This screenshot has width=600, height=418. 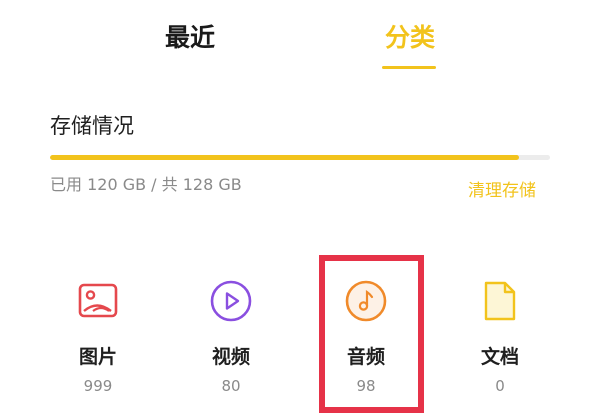 What do you see at coordinates (488, 191) in the screenshot?
I see `clean-storage-button: 清理存储` at bounding box center [488, 191].